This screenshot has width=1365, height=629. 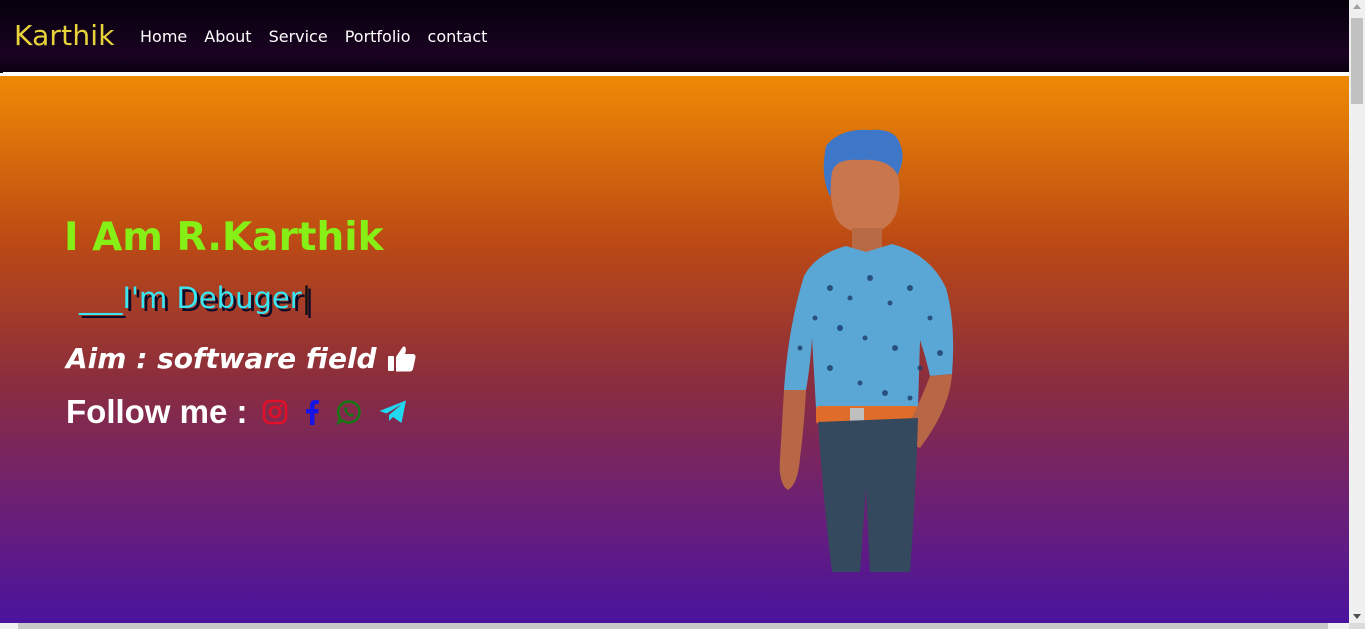 I want to click on profile-photo, so click(x=866, y=350).